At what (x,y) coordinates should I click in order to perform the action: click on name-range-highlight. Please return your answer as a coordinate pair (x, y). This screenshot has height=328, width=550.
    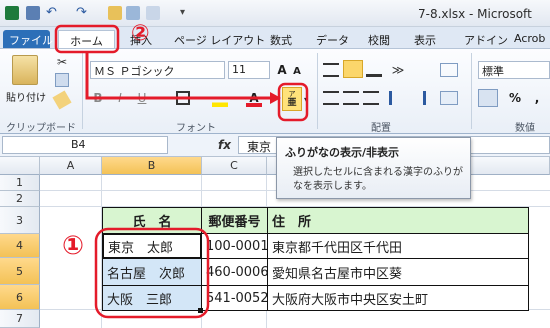
    Looking at the image, I should click on (152, 273).